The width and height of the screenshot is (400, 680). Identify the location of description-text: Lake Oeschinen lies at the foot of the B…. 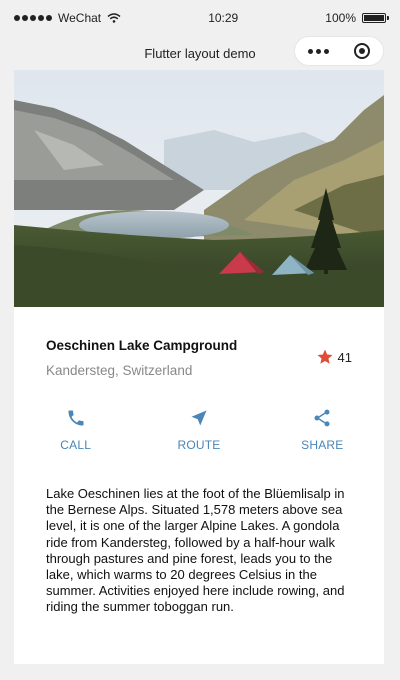
(195, 550).